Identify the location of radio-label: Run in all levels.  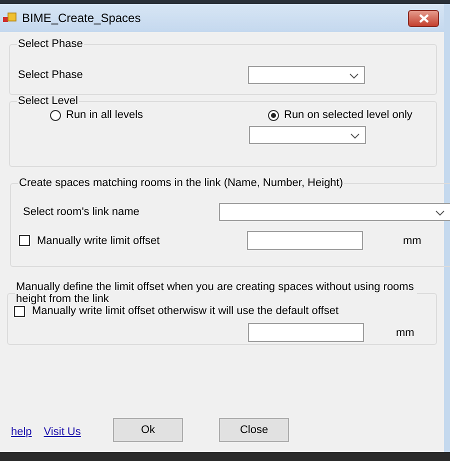
(105, 115).